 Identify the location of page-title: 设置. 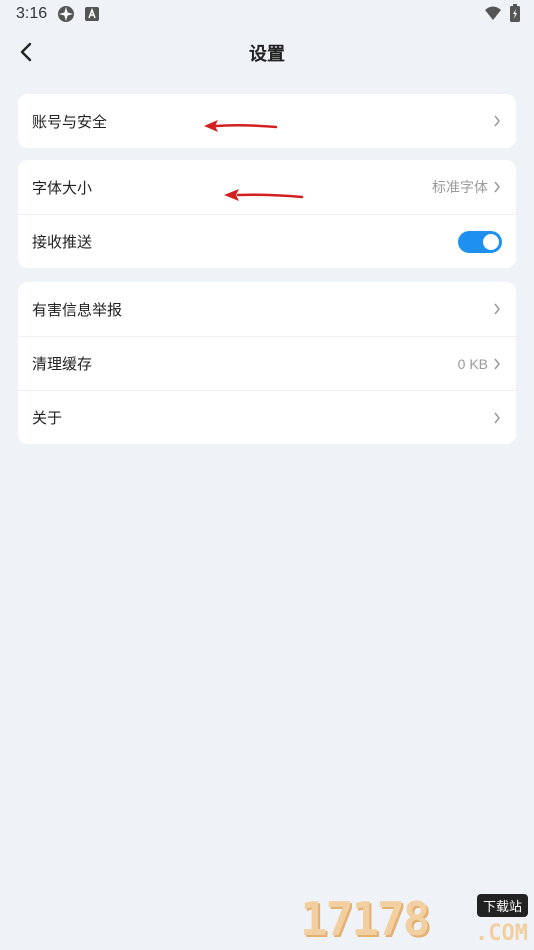
(267, 54).